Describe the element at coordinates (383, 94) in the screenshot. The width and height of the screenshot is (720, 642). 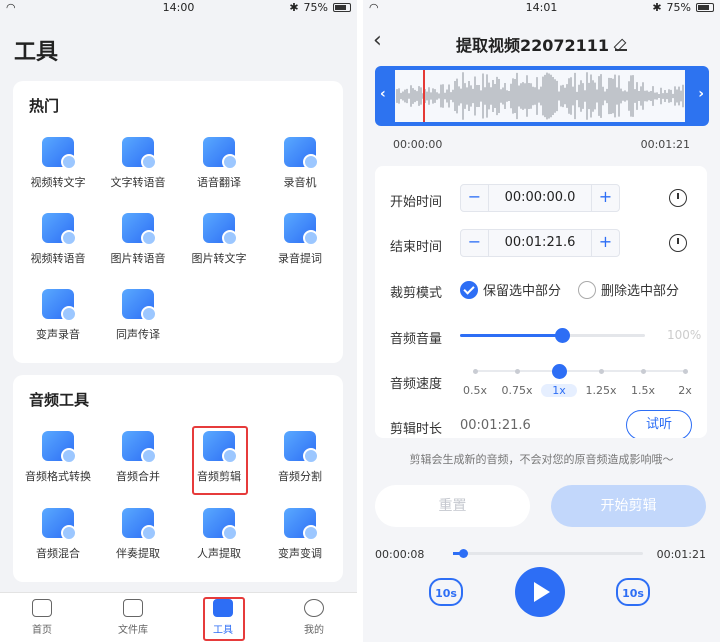
I see `chevron-left-icon: ‹` at that location.